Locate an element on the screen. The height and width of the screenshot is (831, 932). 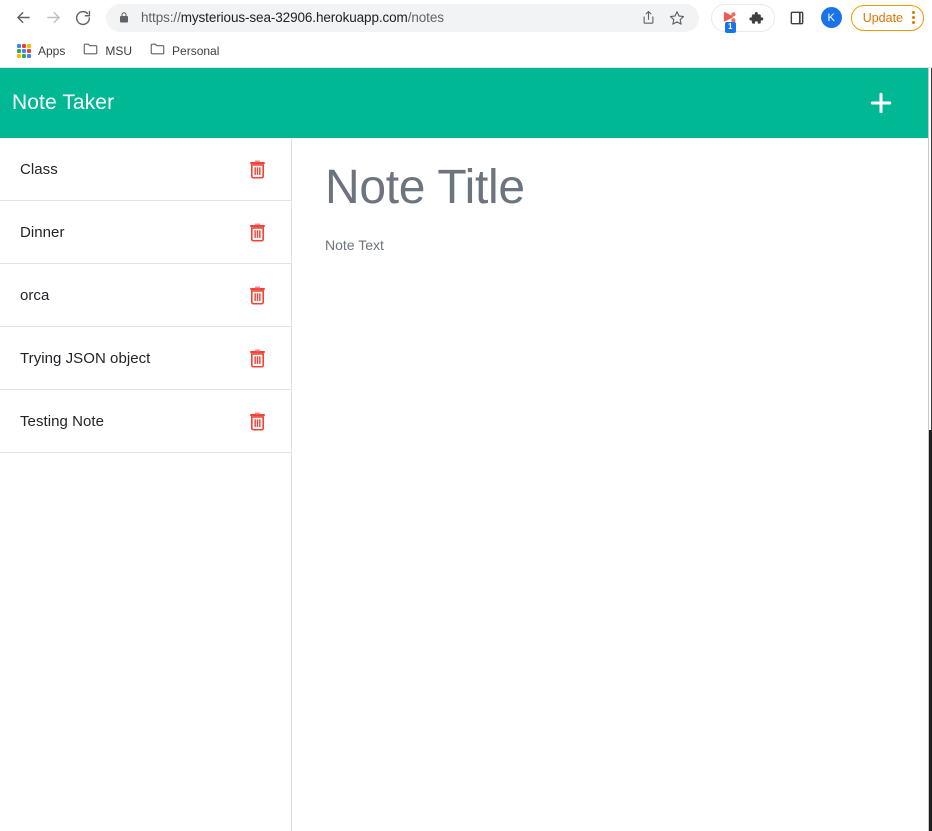
lock-icon is located at coordinates (124, 17).